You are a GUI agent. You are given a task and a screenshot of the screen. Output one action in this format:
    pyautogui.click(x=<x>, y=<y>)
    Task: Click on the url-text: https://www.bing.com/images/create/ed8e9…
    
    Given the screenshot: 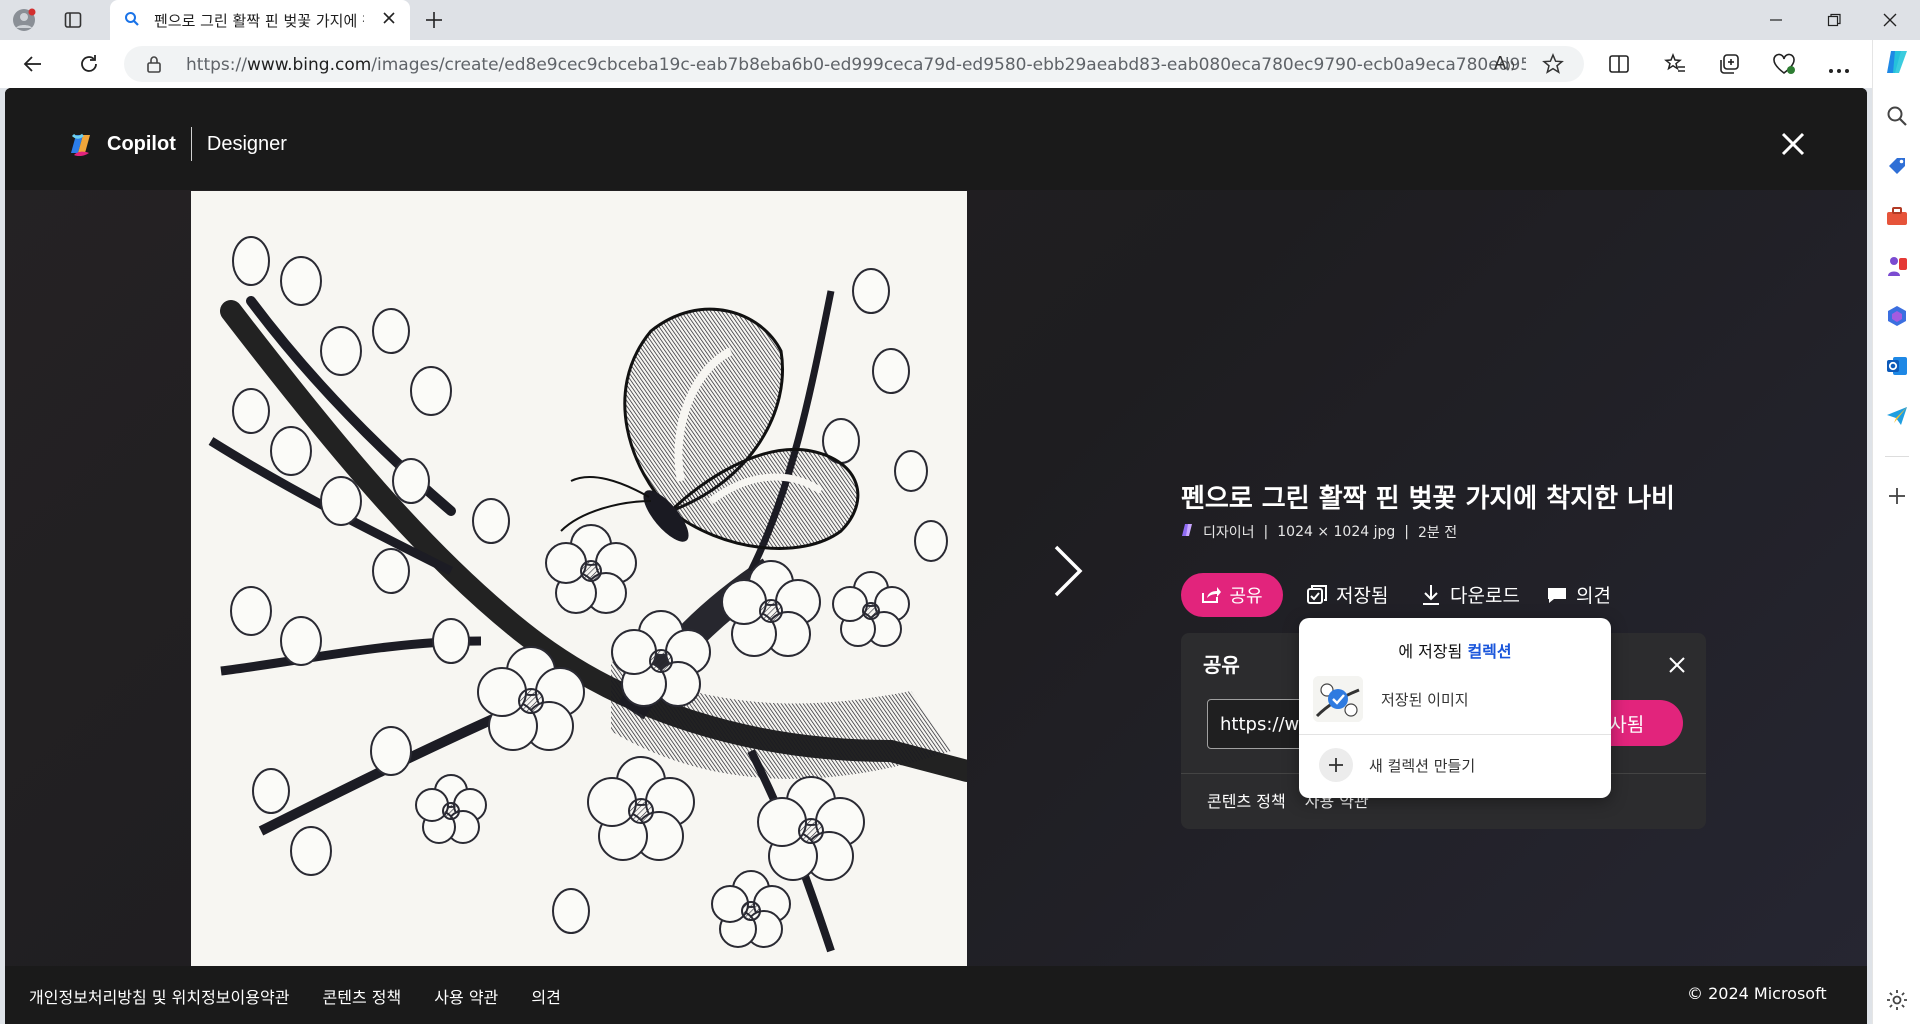 What is the action you would take?
    pyautogui.click(x=856, y=65)
    